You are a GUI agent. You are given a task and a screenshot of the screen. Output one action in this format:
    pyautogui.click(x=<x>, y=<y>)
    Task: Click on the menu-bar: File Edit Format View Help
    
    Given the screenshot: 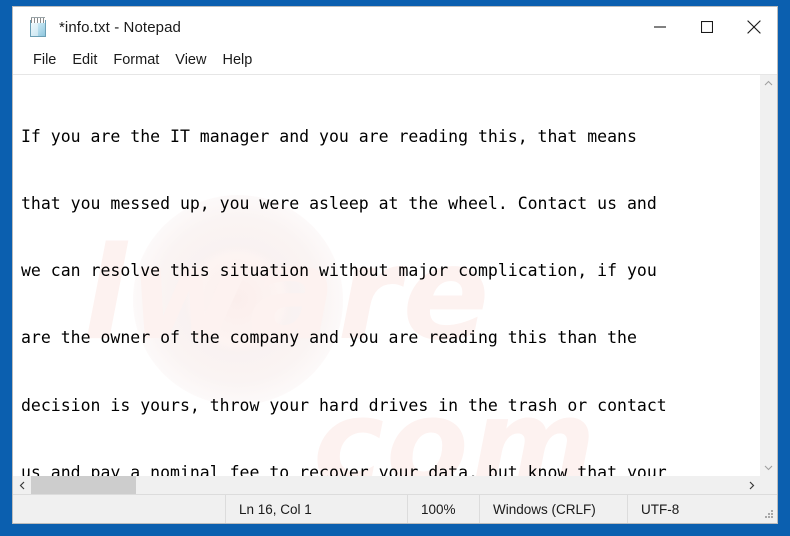 What is the action you would take?
    pyautogui.click(x=395, y=61)
    